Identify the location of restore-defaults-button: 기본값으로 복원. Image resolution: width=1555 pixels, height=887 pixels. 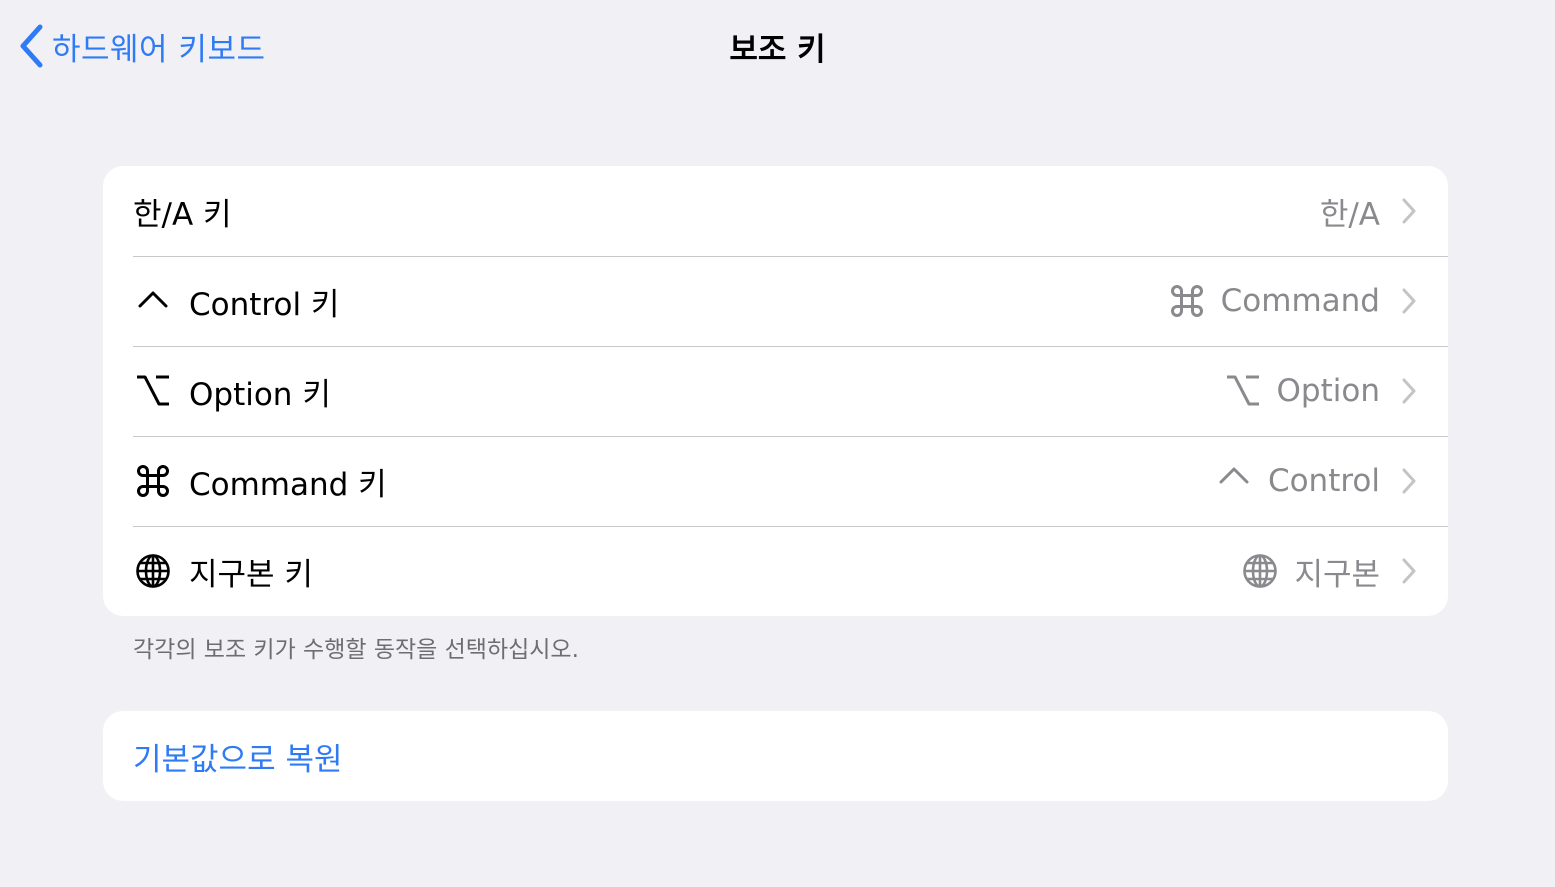
(775, 756).